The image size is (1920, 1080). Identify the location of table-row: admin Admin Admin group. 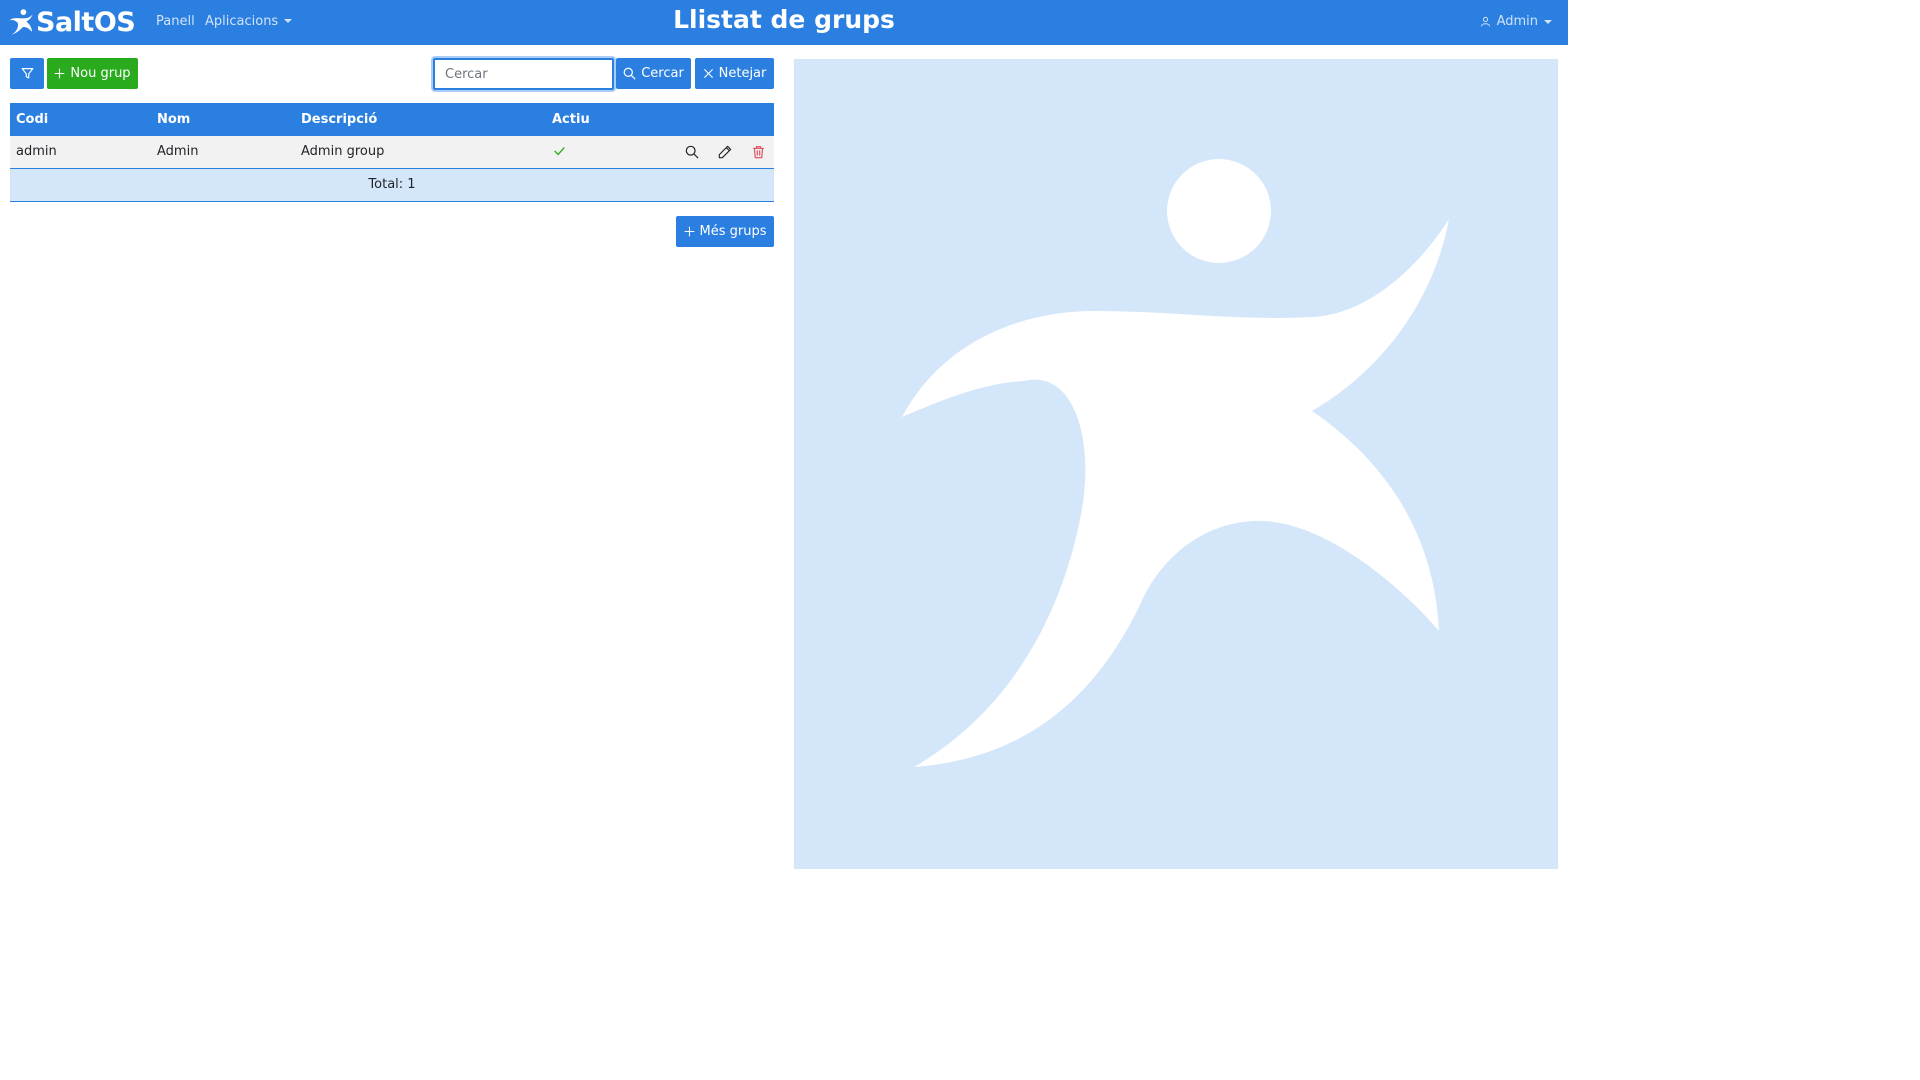
(392, 152).